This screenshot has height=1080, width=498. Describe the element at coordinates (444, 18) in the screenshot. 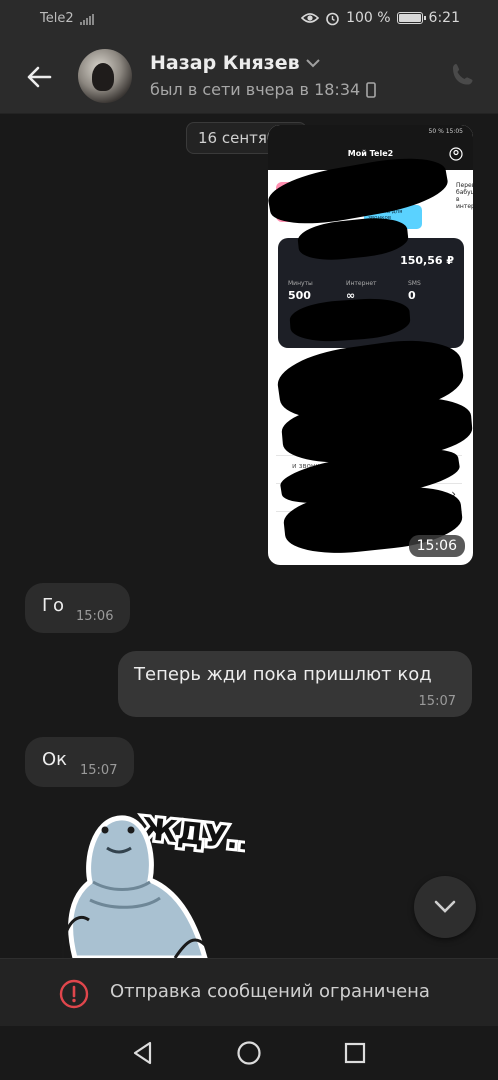

I see `clock: 6:21` at that location.